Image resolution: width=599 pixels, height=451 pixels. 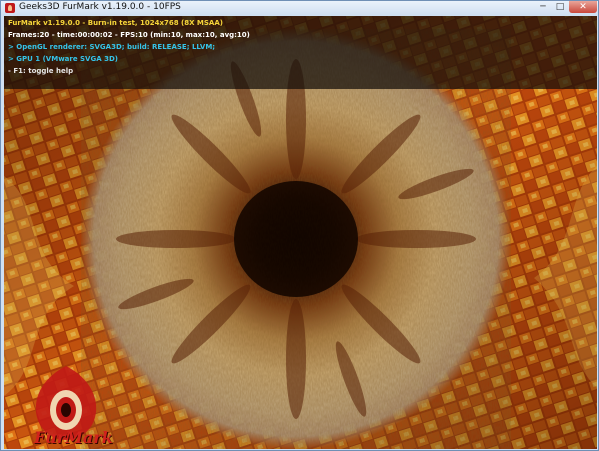 What do you see at coordinates (10, 8) in the screenshot?
I see `furmark-app-icon` at bounding box center [10, 8].